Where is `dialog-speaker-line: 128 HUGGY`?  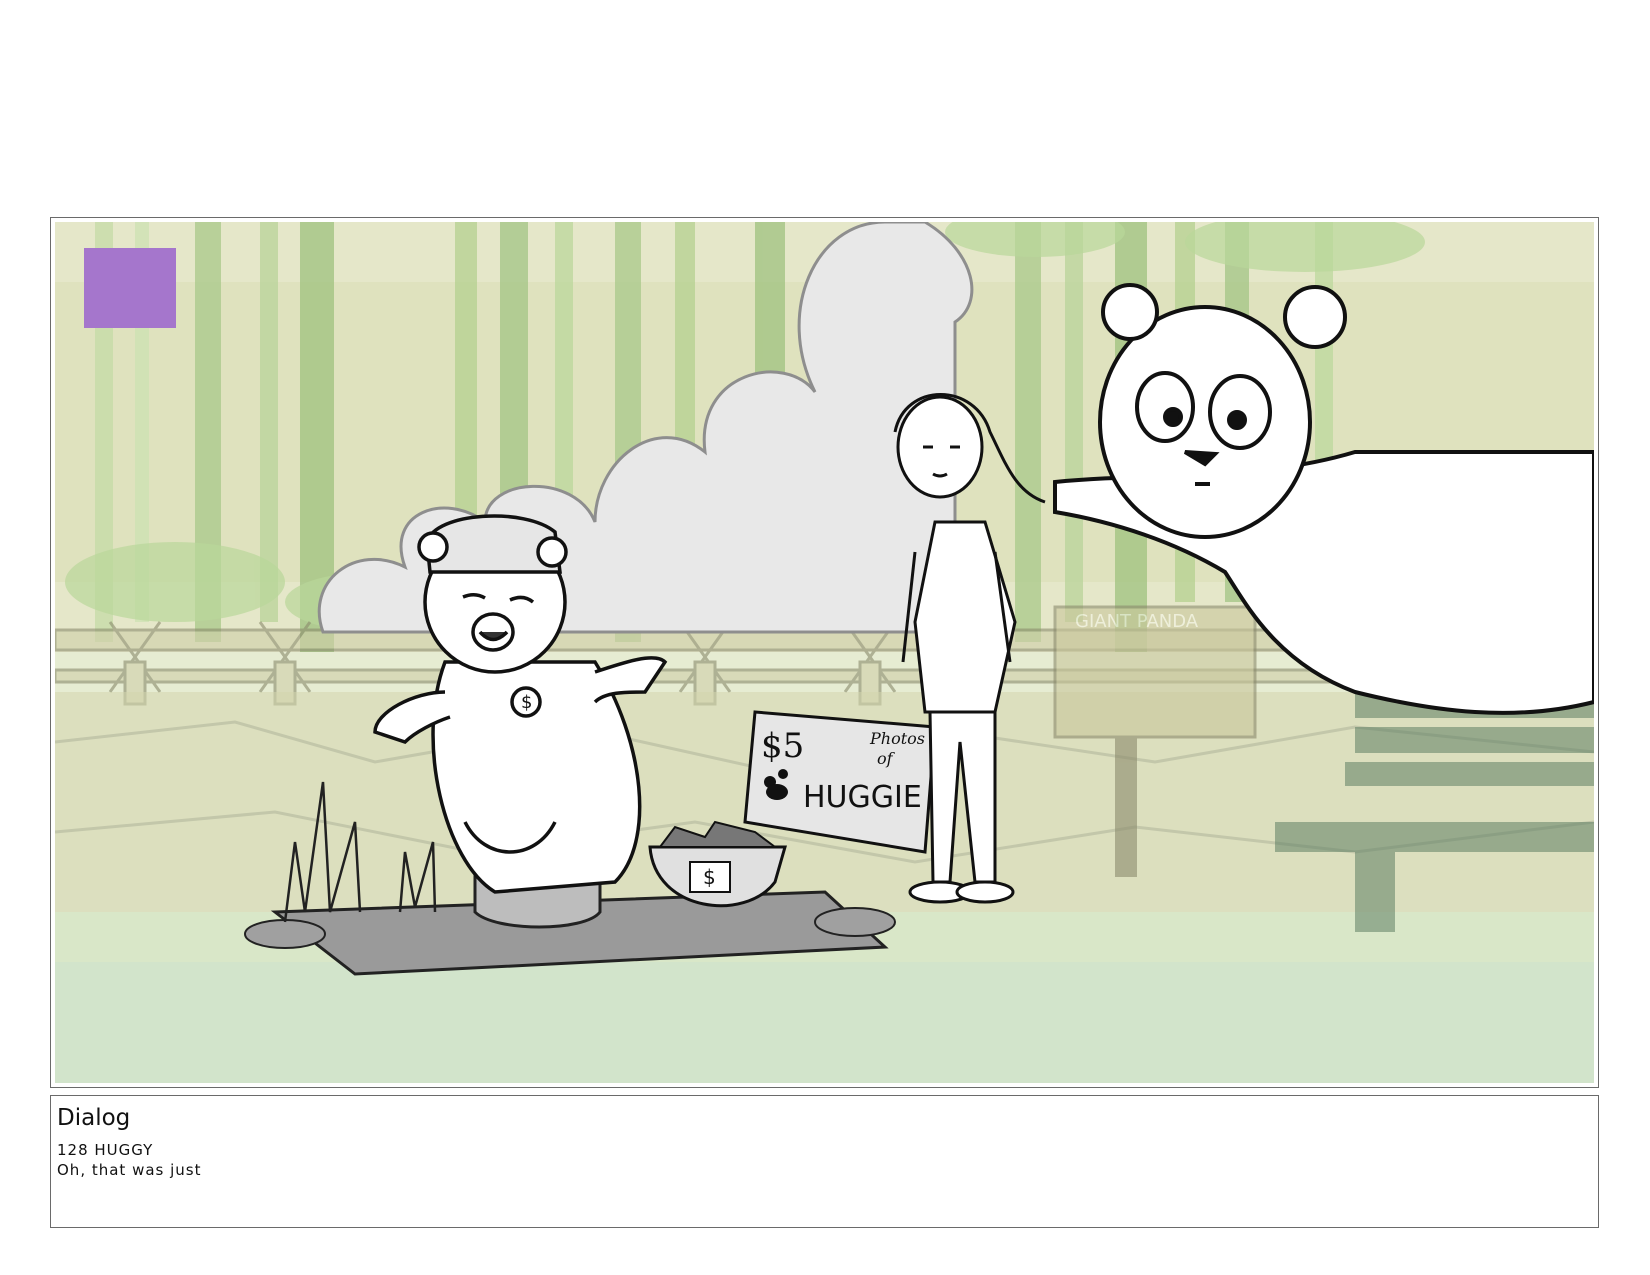 dialog-speaker-line: 128 HUGGY is located at coordinates (105, 1150).